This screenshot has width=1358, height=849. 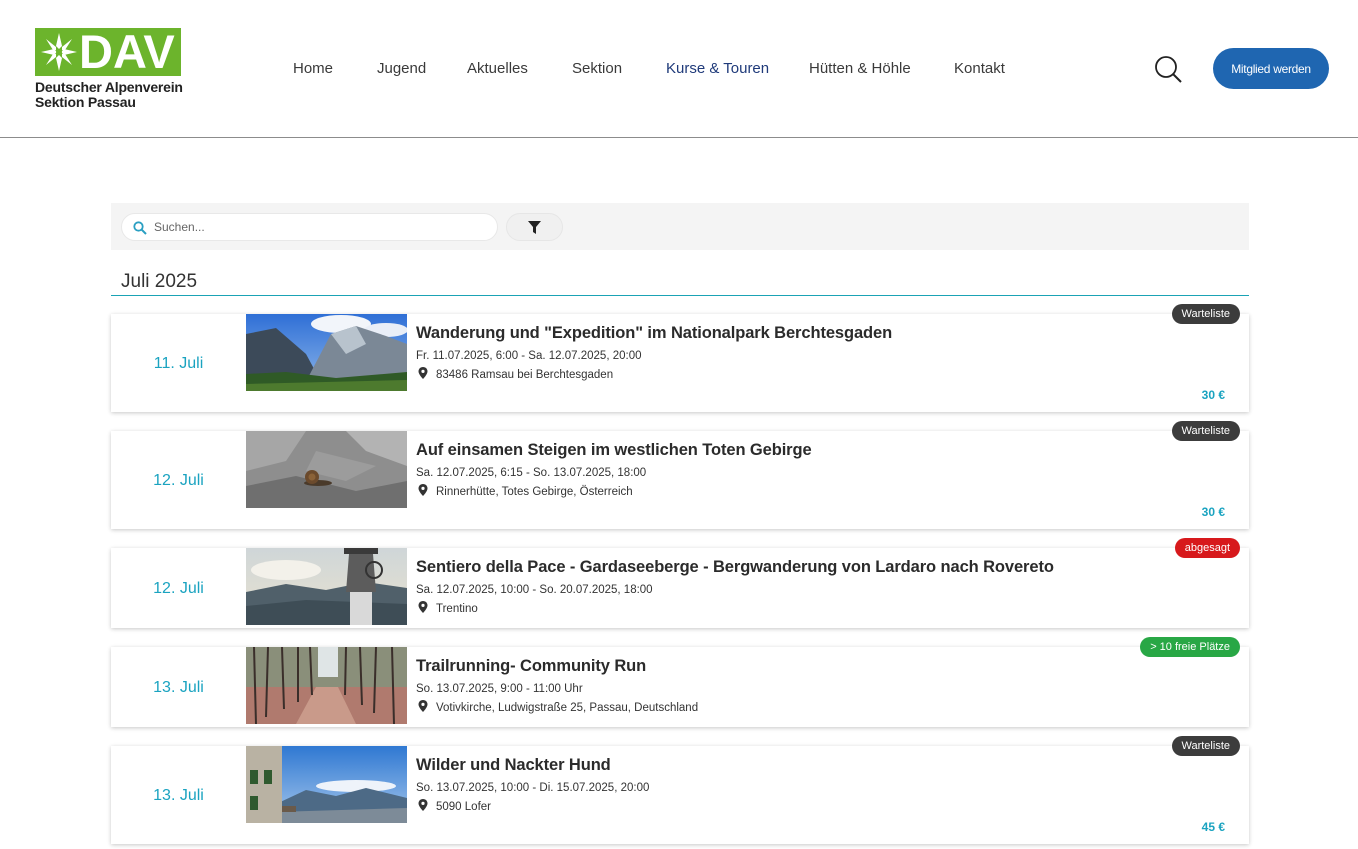 I want to click on logo-wordmark: DAV, so click(x=127, y=51).